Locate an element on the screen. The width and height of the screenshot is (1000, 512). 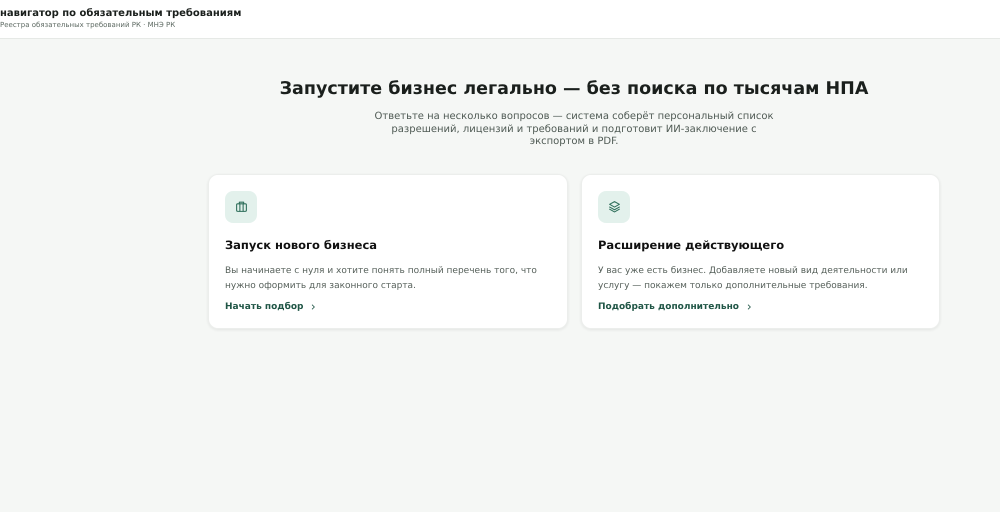
card-text: У вас уже есть бизнес. Добавляете новый вид деятельности или услугу — покажем только дополнительные требования. is located at coordinates (753, 278).